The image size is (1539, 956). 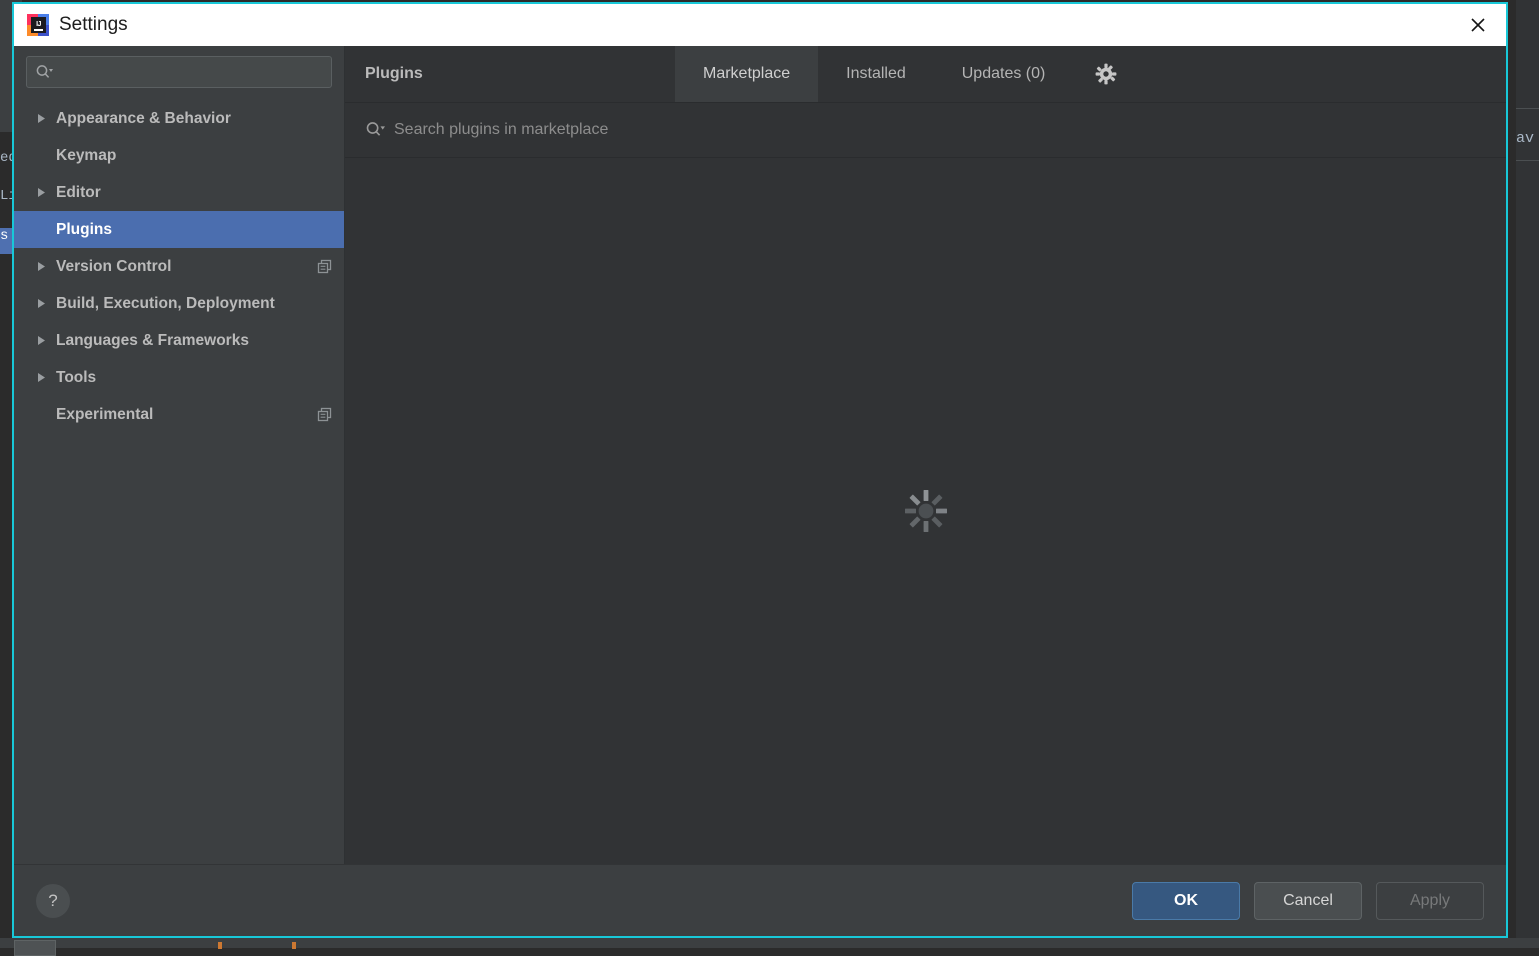 I want to click on sidebar-item-tools: Tools, so click(x=179, y=377).